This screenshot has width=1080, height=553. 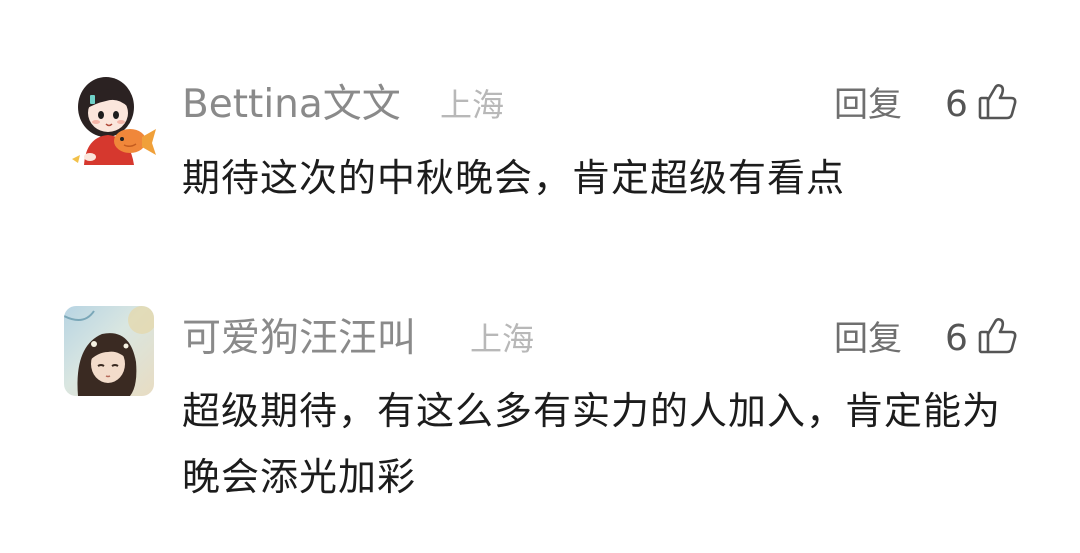 I want to click on username: 可爱狗汪汪叫, so click(x=299, y=339).